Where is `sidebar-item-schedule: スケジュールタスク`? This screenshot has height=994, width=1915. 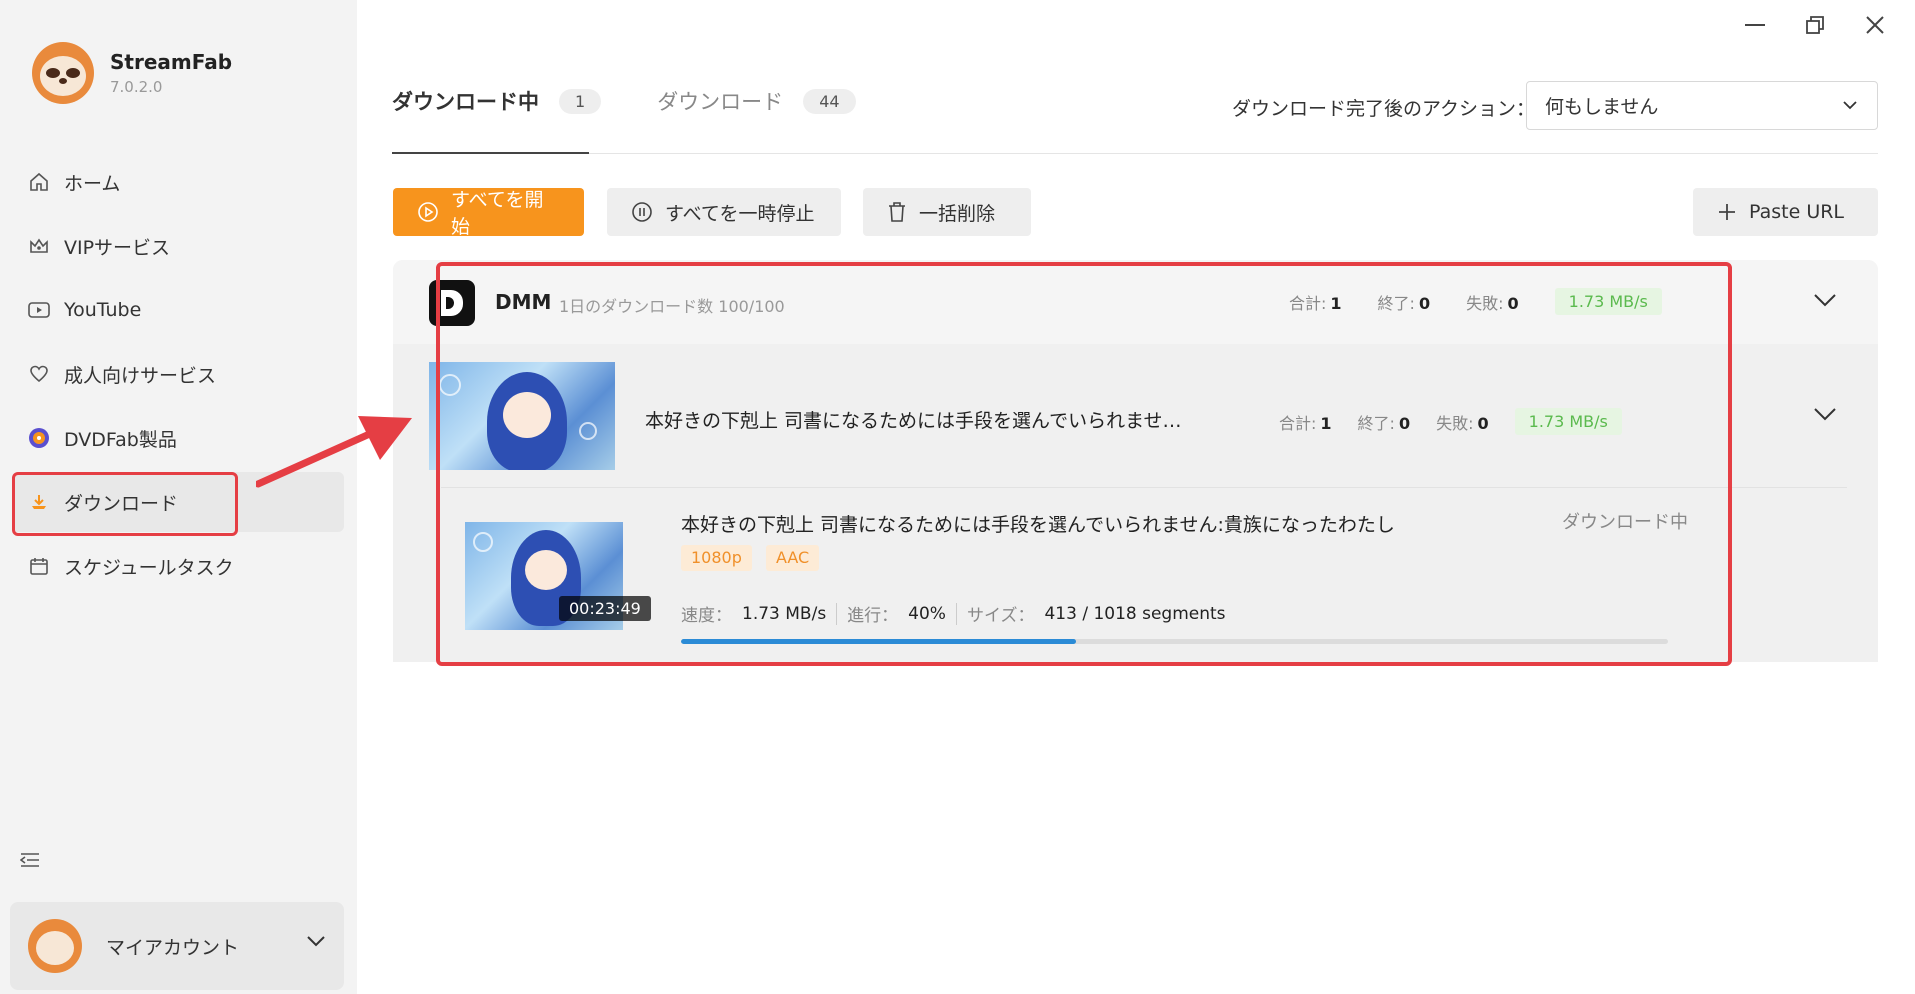
sidebar-item-schedule: スケジュールタスク is located at coordinates (178, 566).